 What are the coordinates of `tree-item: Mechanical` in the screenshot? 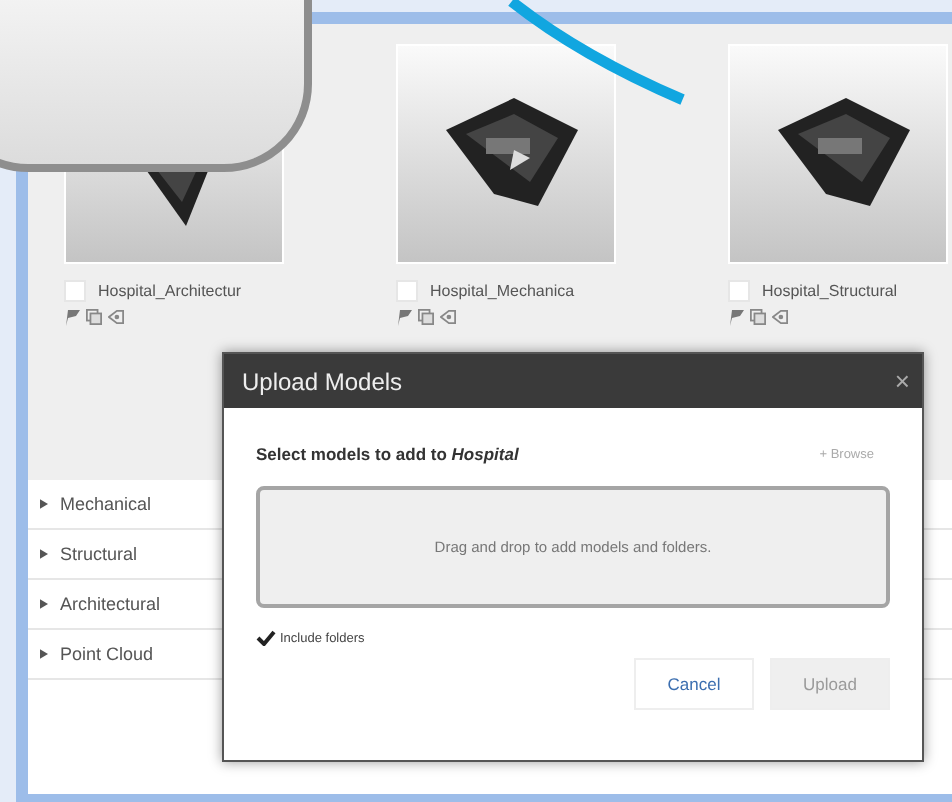 It's located at (106, 504).